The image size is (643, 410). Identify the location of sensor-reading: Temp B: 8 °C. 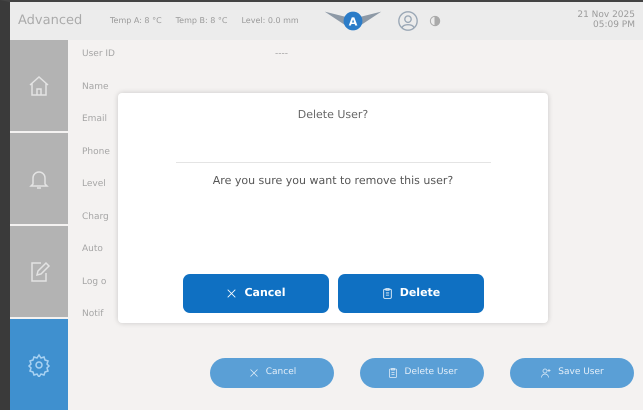
(202, 21).